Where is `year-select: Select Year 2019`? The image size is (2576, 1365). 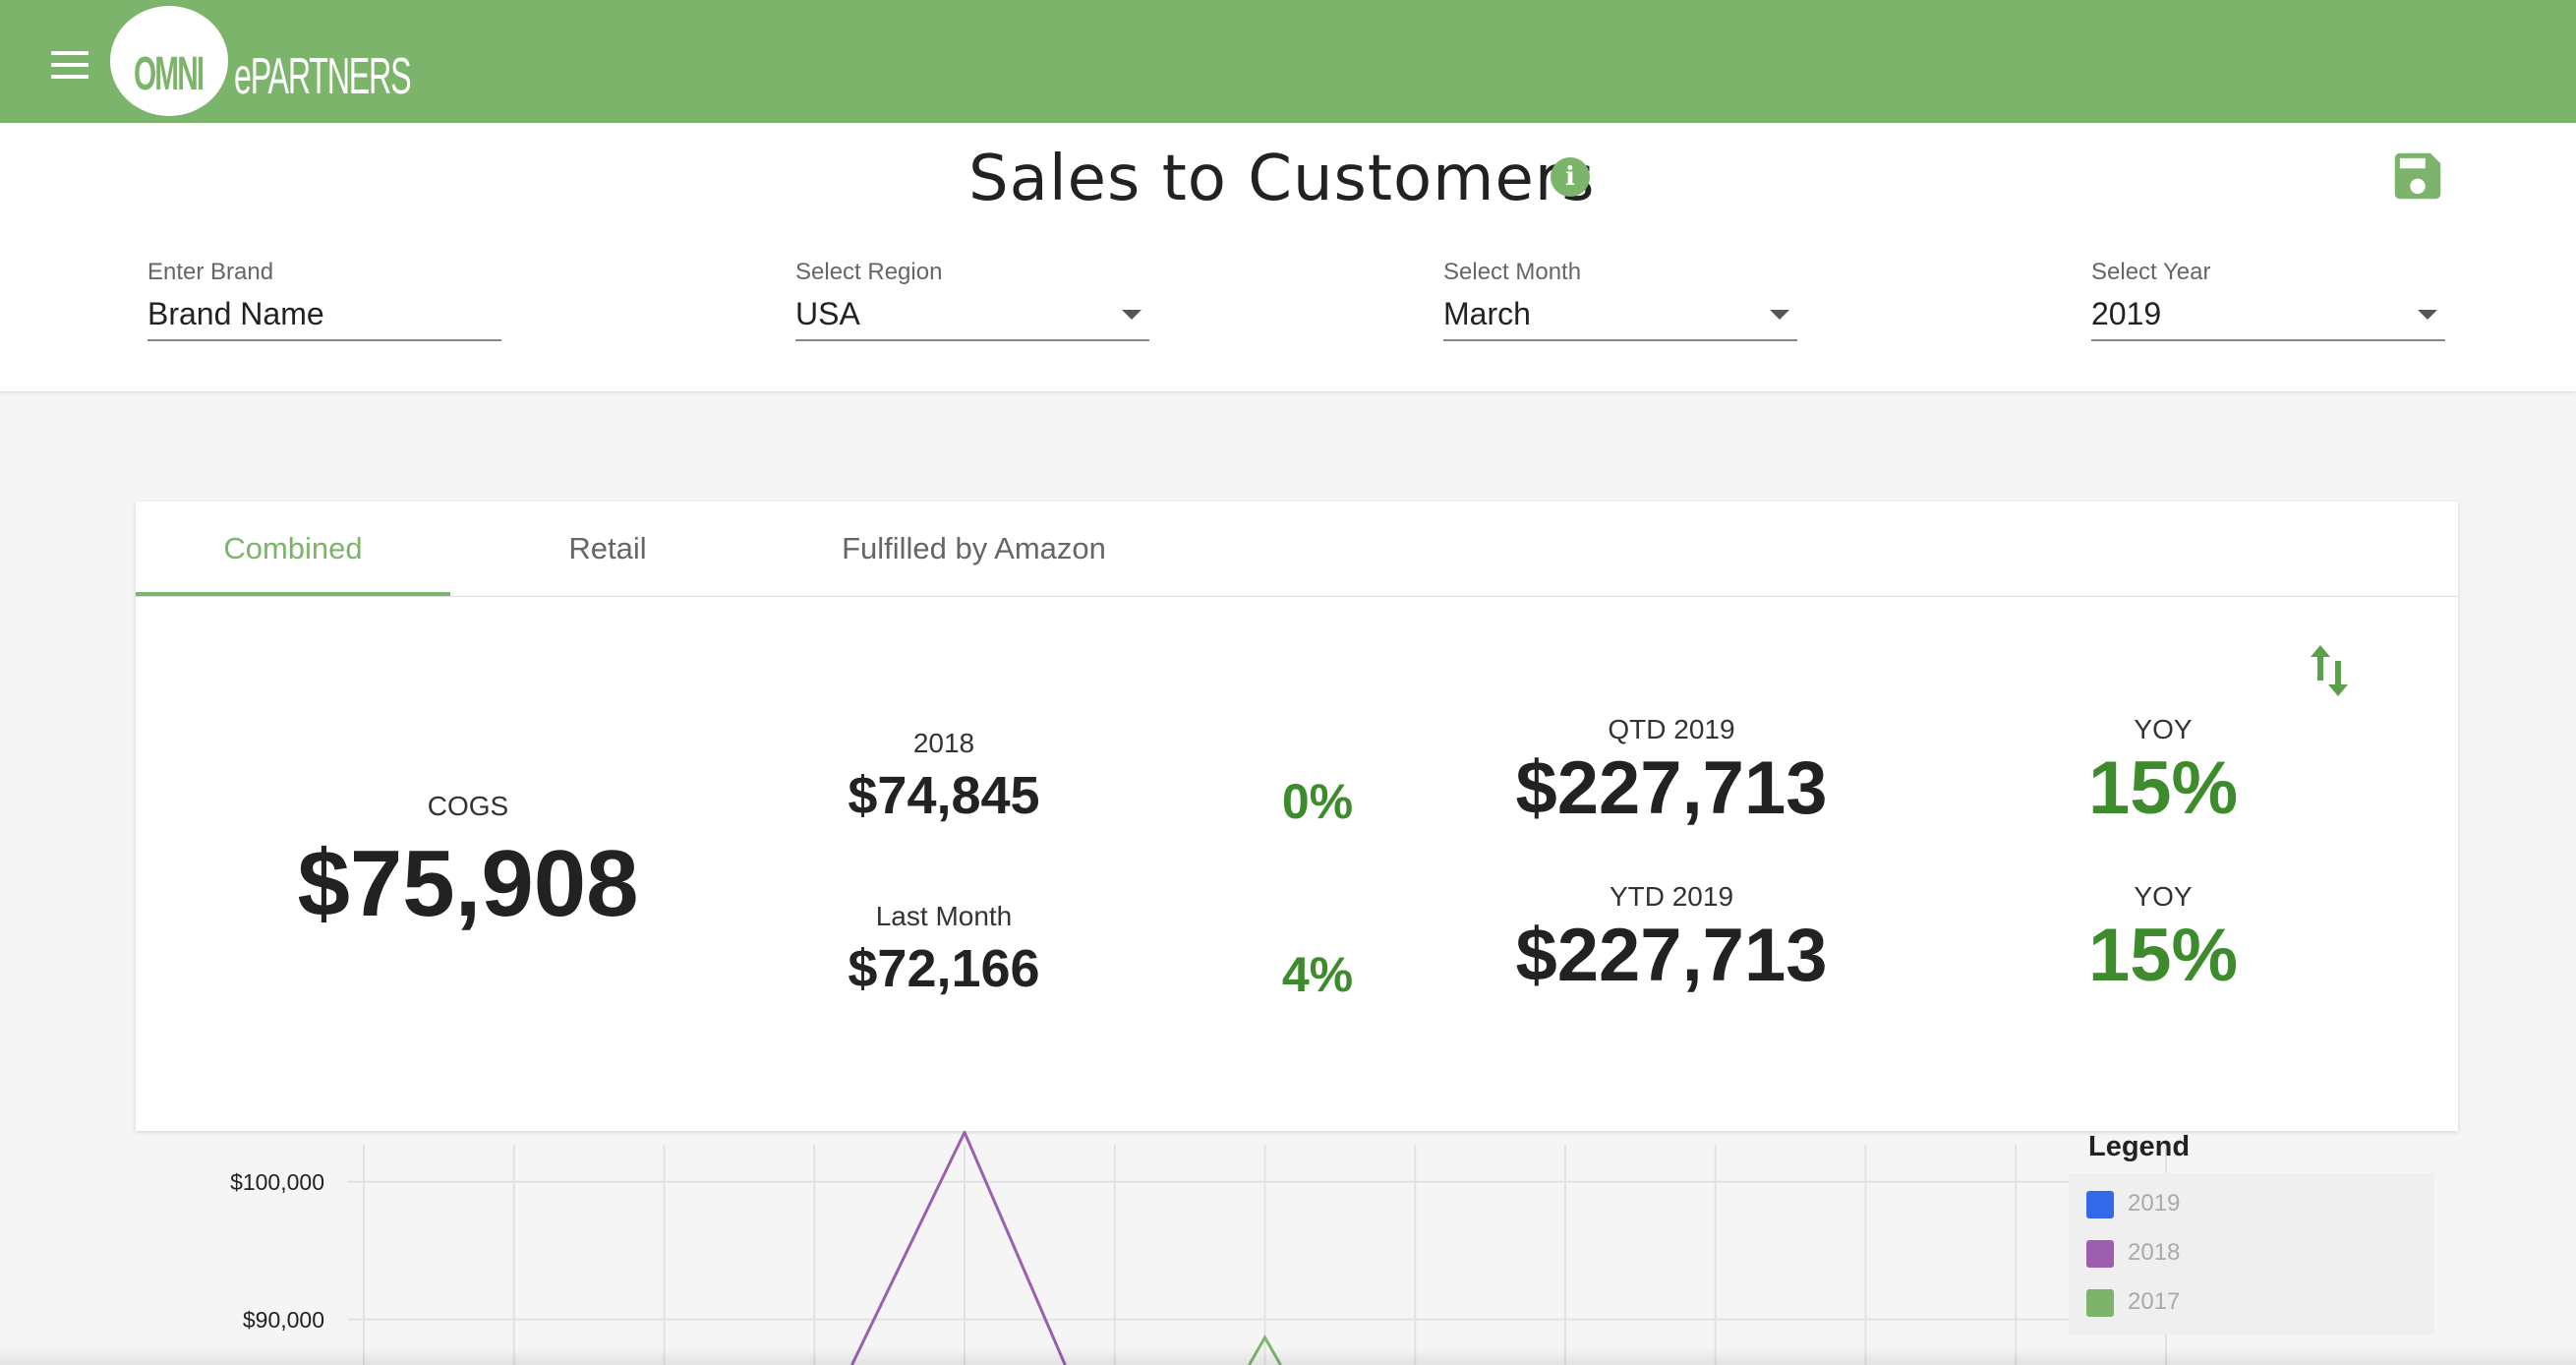
year-select: Select Year 2019 is located at coordinates (2268, 300).